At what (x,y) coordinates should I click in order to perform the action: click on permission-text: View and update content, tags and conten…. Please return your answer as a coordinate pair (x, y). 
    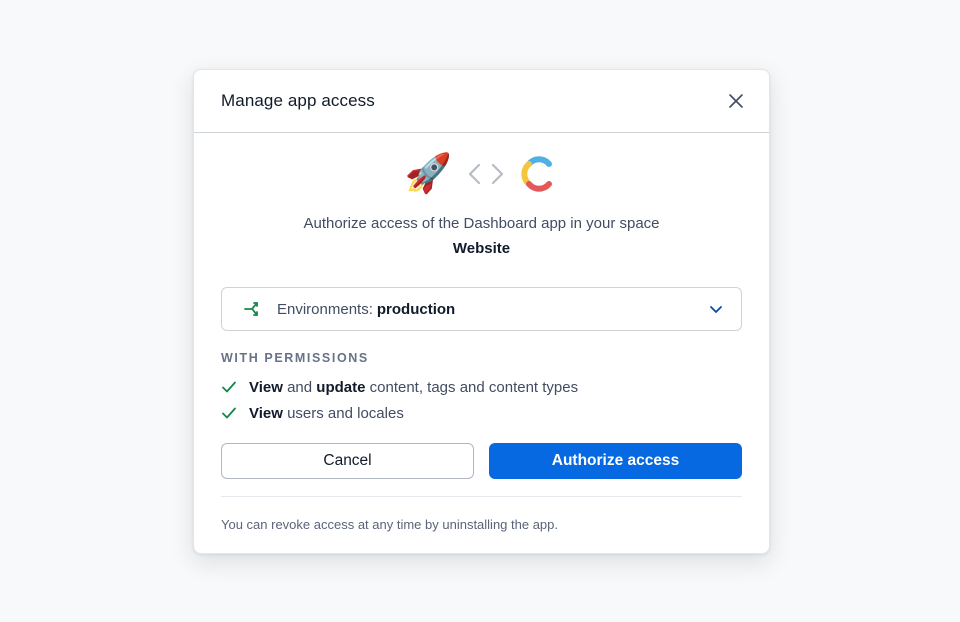
    Looking at the image, I should click on (414, 387).